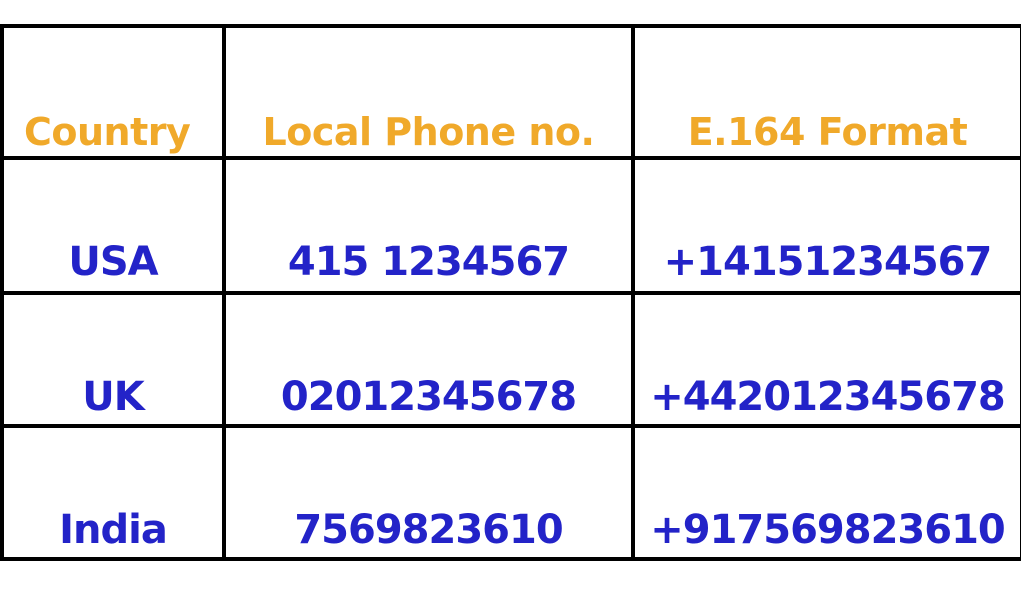  I want to click on header-e164-format: E.164 Format, so click(826, 92).